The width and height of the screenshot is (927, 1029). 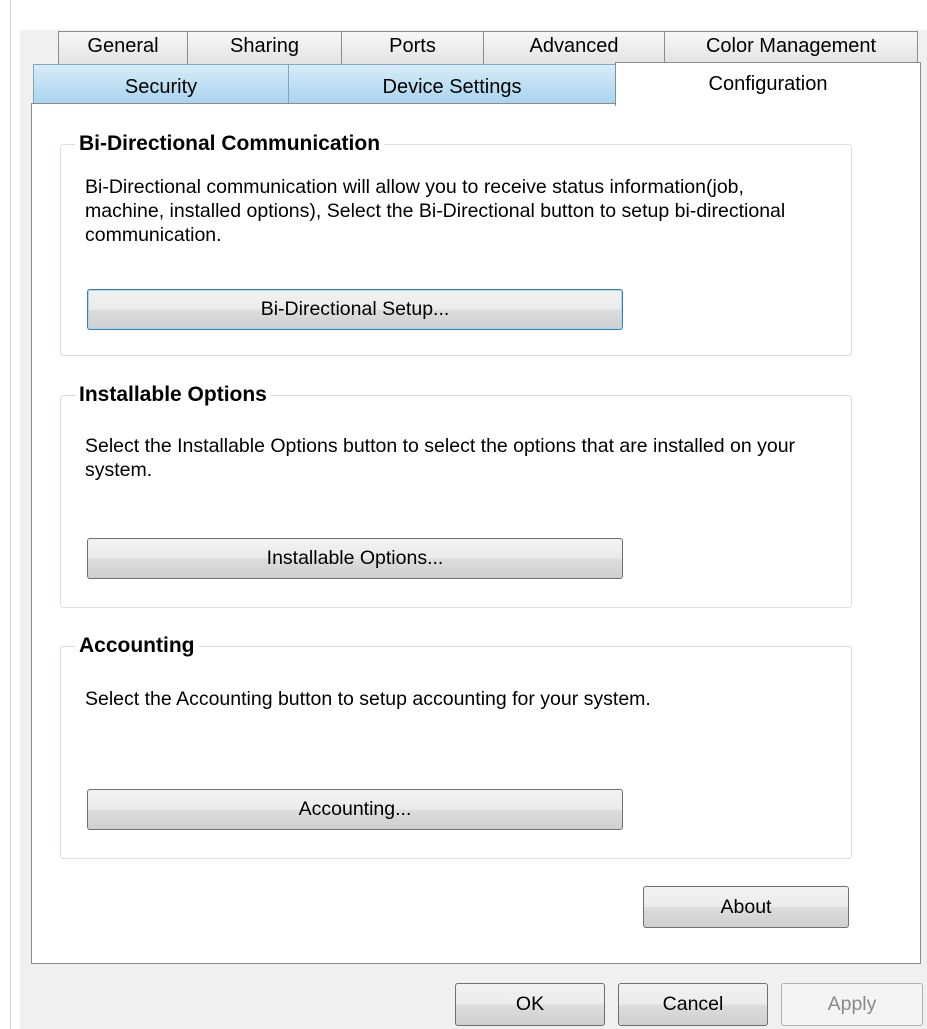 What do you see at coordinates (173, 395) in the screenshot?
I see `installable-options-group-title: Installable Options` at bounding box center [173, 395].